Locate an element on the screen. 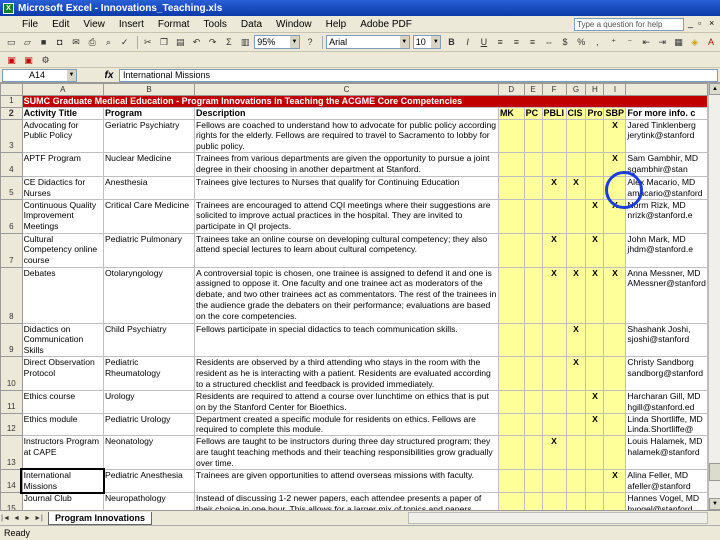 This screenshot has width=720, height=540. row-header: 5 is located at coordinates (11, 187).